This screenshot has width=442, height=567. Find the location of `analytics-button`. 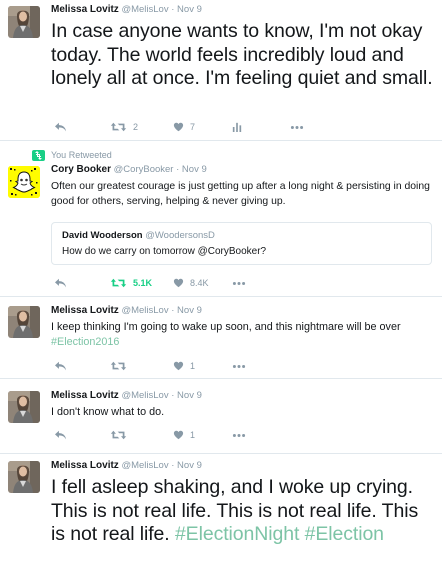

analytics-button is located at coordinates (237, 127).